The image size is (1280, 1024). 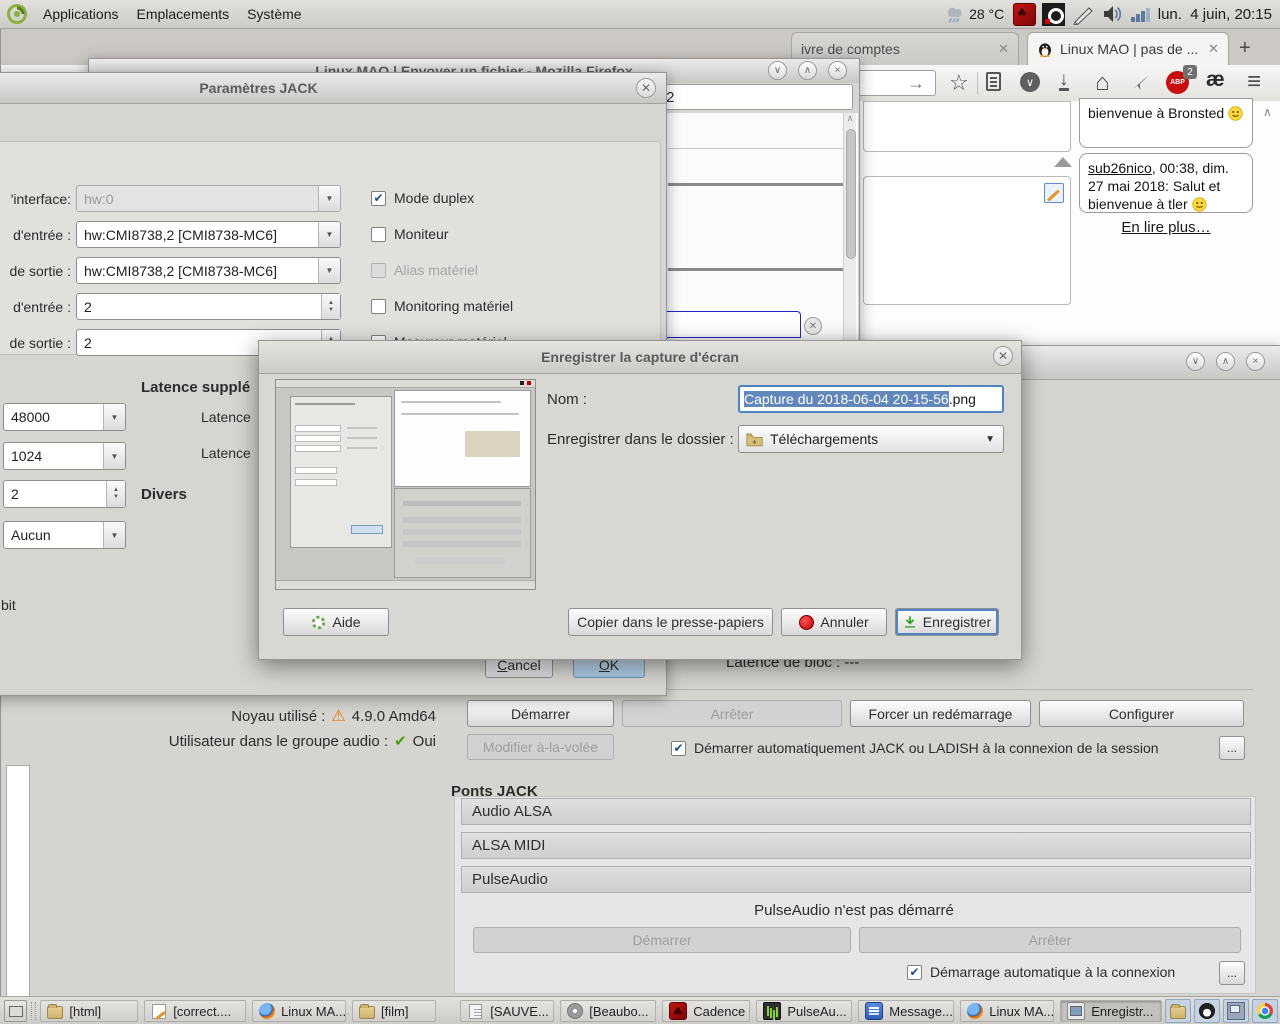 What do you see at coordinates (1141, 713) in the screenshot?
I see `jack-configure-button: Configurer` at bounding box center [1141, 713].